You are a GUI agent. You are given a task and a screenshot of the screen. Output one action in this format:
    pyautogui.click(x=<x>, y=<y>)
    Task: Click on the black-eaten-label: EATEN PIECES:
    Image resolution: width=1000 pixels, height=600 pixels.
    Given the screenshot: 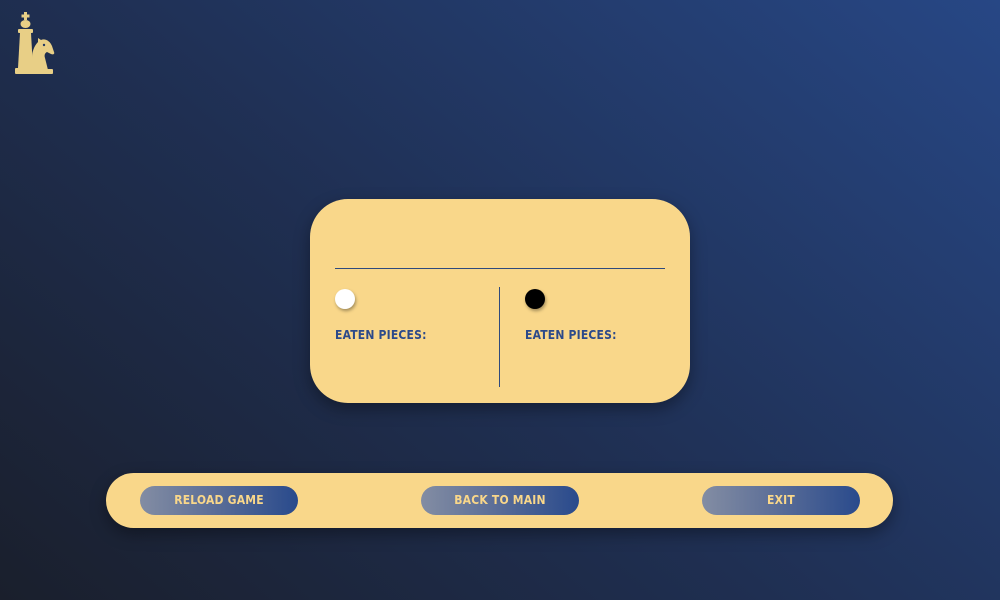 What is the action you would take?
    pyautogui.click(x=571, y=335)
    